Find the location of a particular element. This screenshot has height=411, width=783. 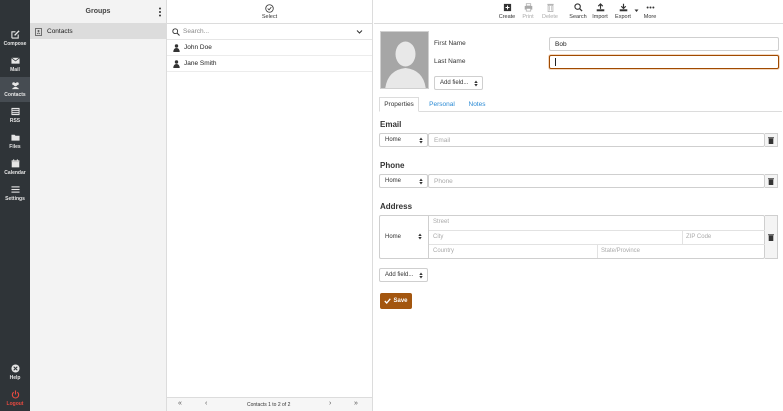

pager-next-button: › is located at coordinates (330, 403).